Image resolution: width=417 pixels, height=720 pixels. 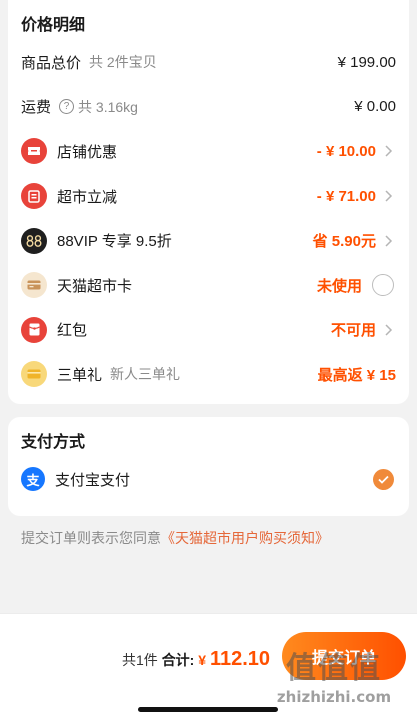 I want to click on shipping-row: 运费 ? 共 3.16kg ¥ 0.00, so click(x=208, y=107).